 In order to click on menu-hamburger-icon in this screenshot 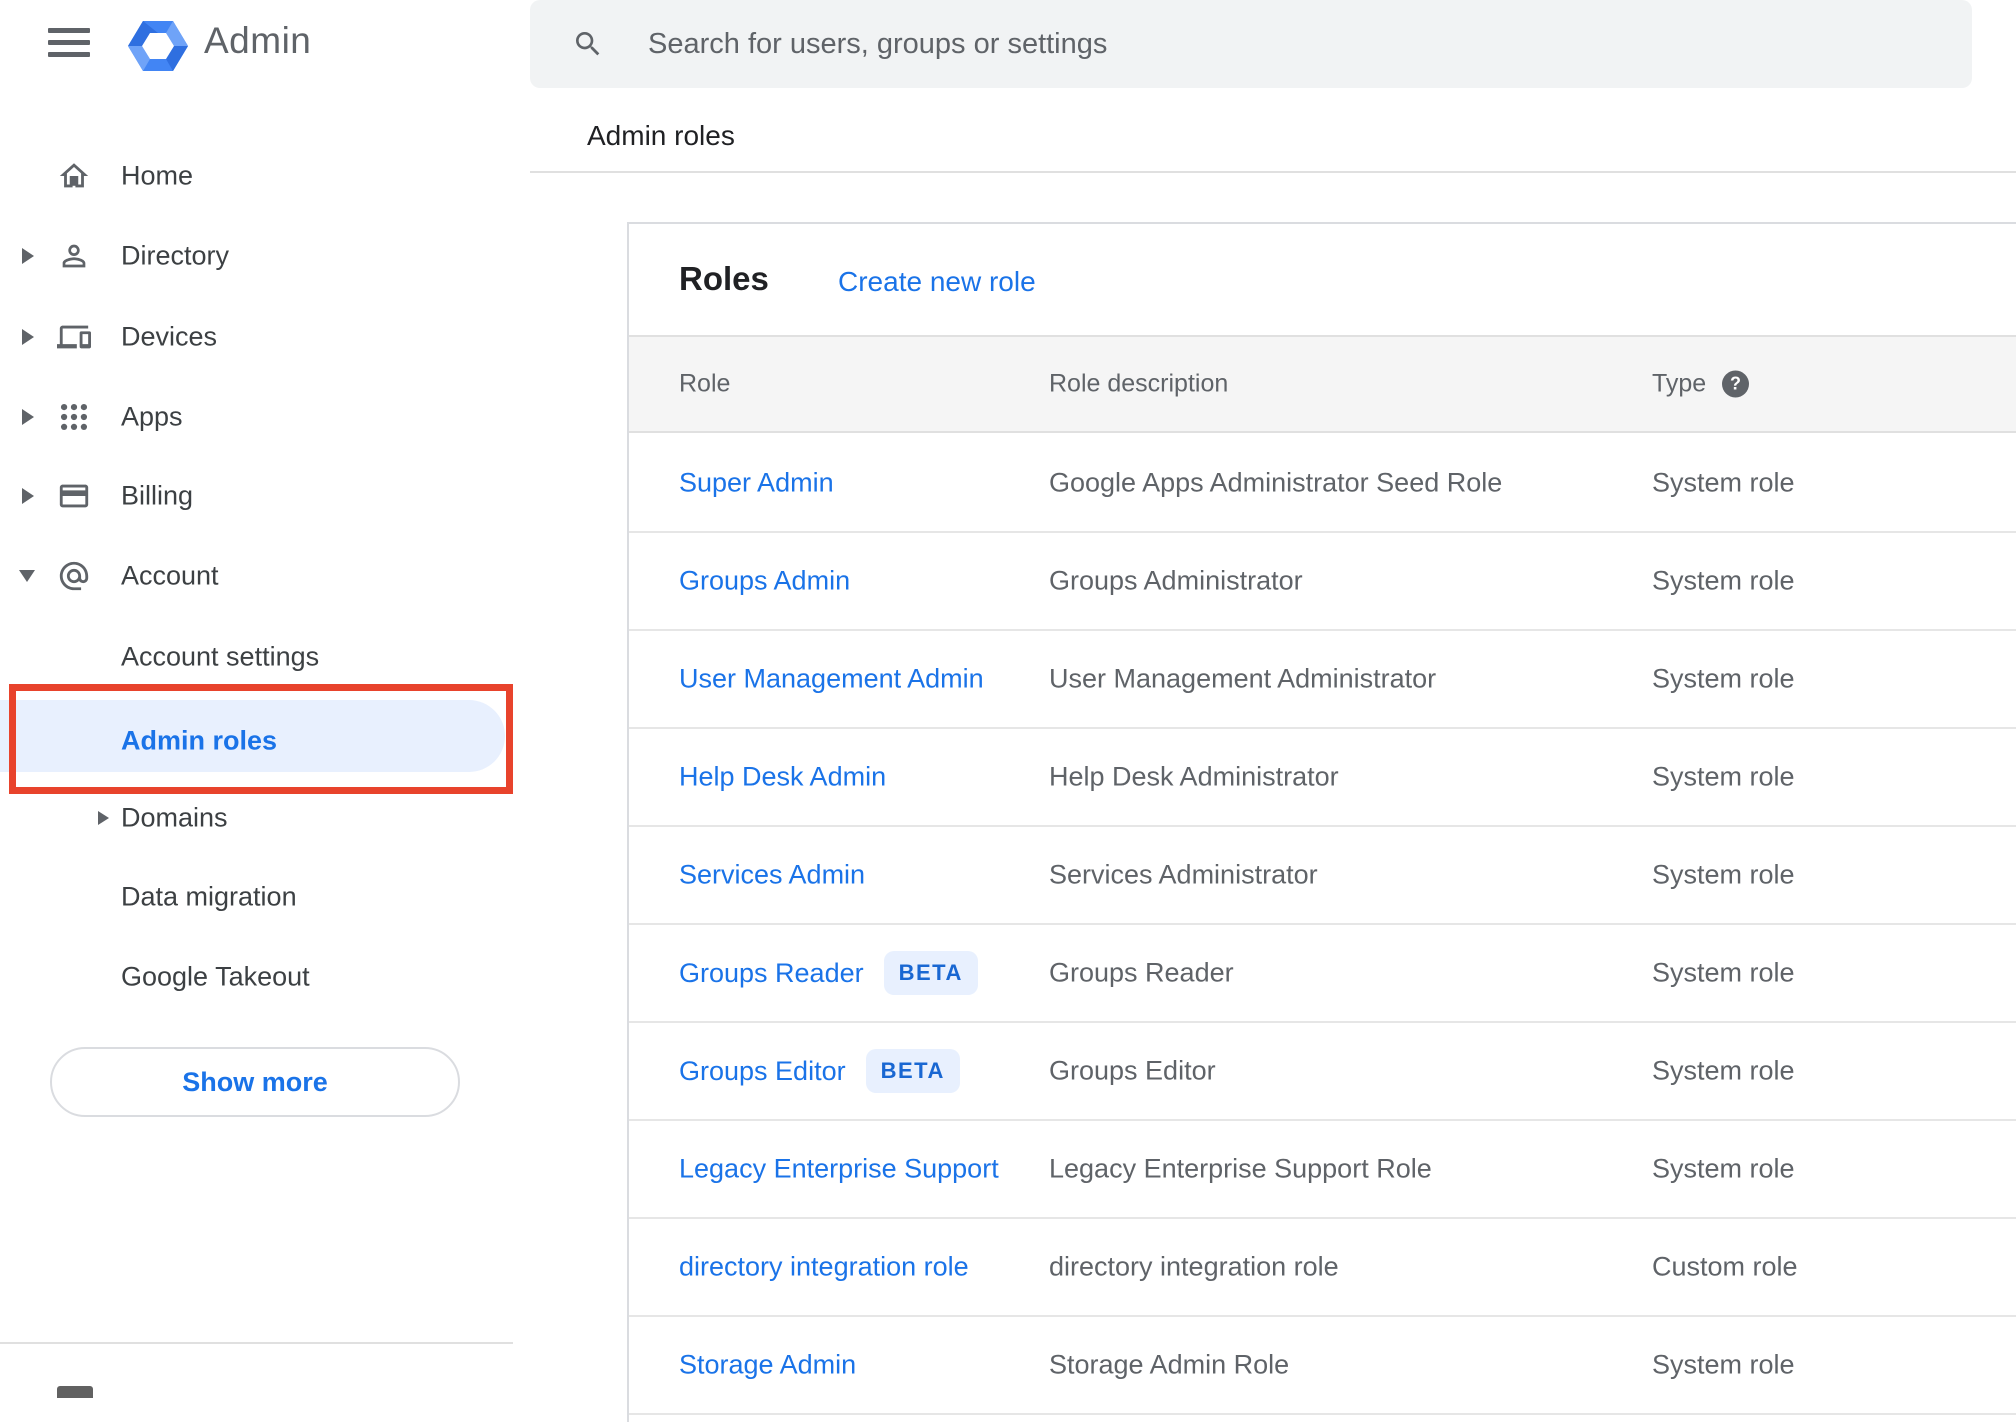, I will do `click(69, 43)`.